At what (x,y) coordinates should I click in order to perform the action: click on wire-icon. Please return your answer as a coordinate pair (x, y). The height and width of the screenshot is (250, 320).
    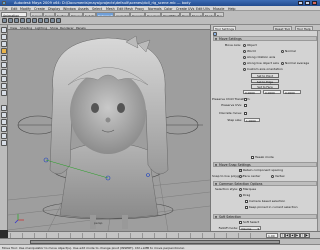
    Looking at the image, I should click on (34, 20).